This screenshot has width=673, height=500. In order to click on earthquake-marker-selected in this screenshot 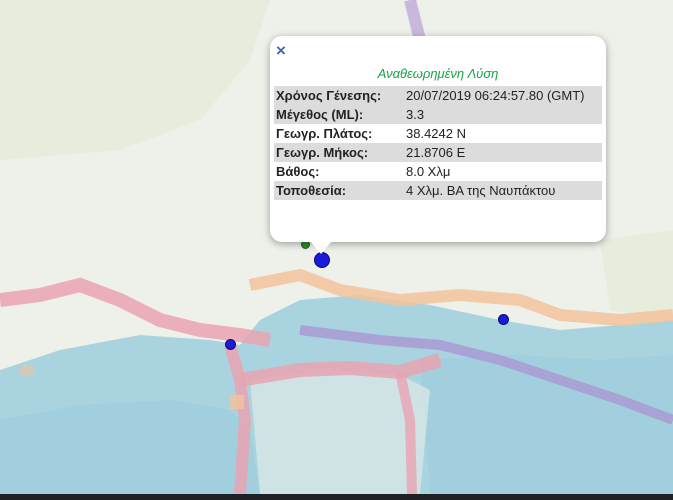, I will do `click(322, 260)`.